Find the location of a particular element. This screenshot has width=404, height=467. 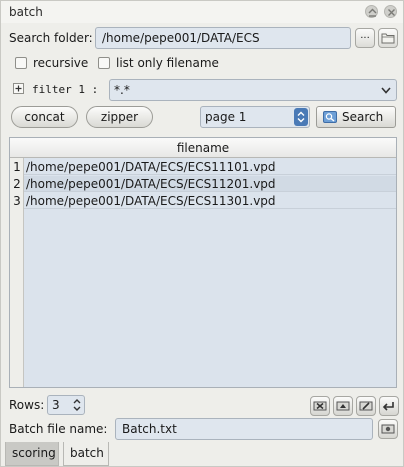

spin-arrows-icon is located at coordinates (77, 405).